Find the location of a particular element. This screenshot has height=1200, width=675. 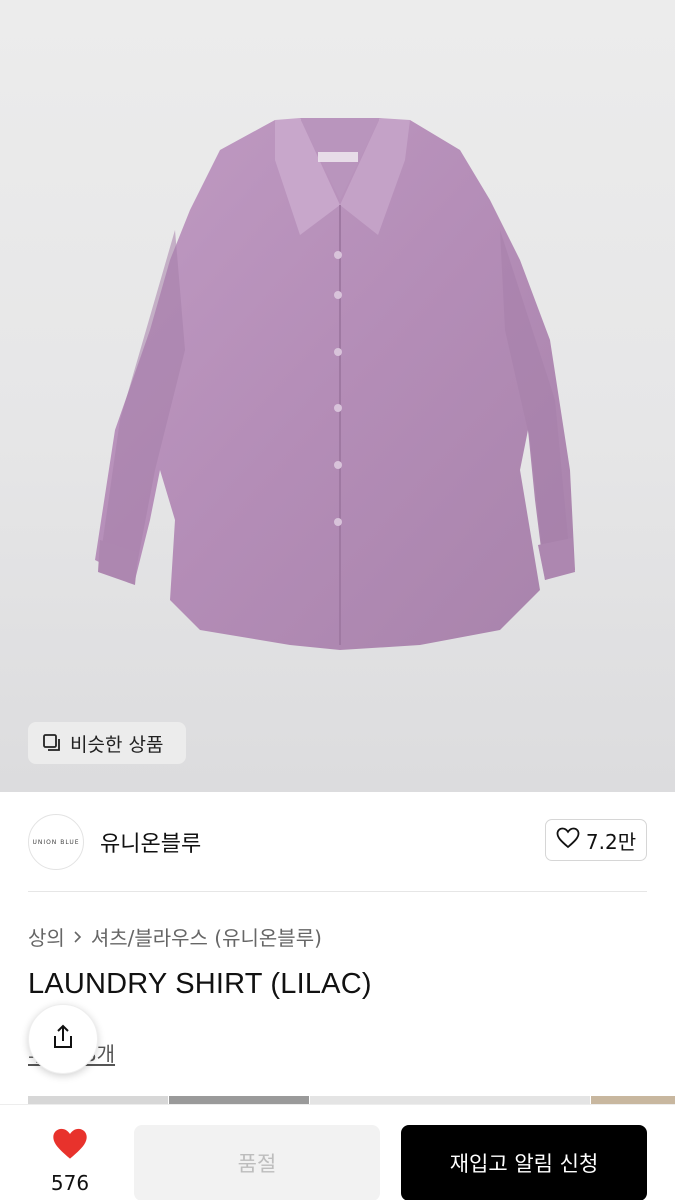

similar-items-button: 비슷한 상품 is located at coordinates (107, 743).